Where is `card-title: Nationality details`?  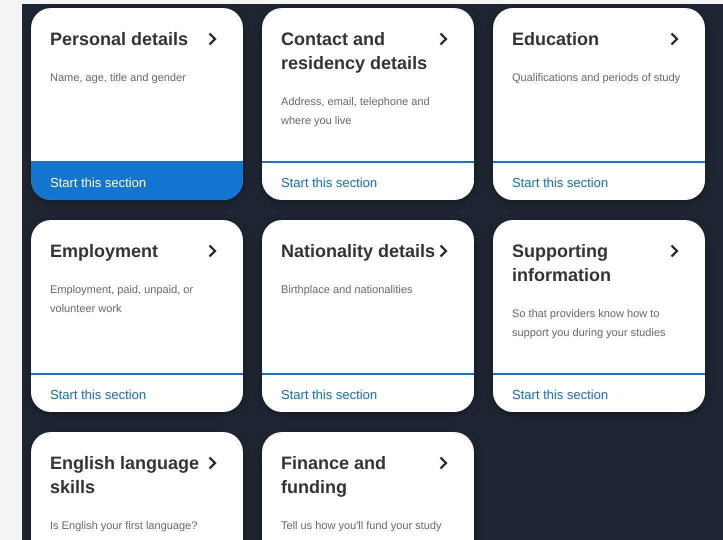
card-title: Nationality details is located at coordinates (358, 251).